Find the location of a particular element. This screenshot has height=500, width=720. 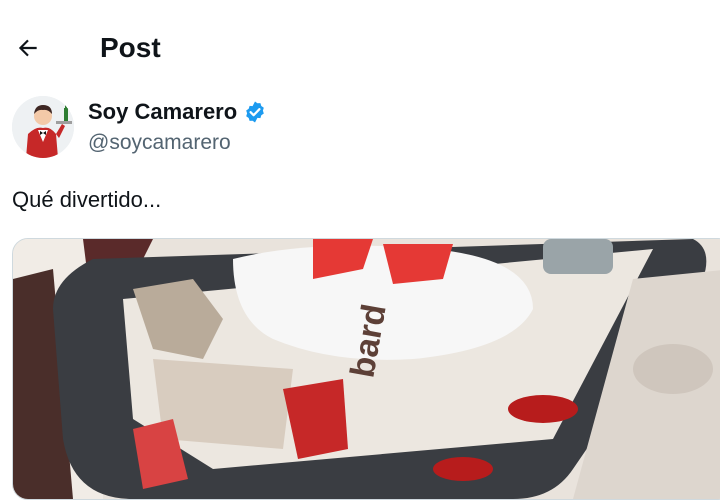

back-button is located at coordinates (28, 48).